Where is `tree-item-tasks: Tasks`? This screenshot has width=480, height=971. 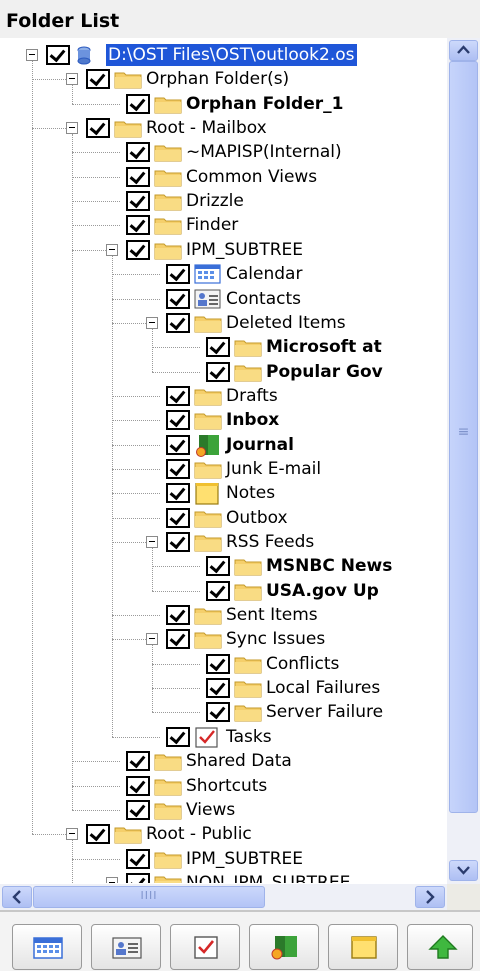 tree-item-tasks: Tasks is located at coordinates (223, 737).